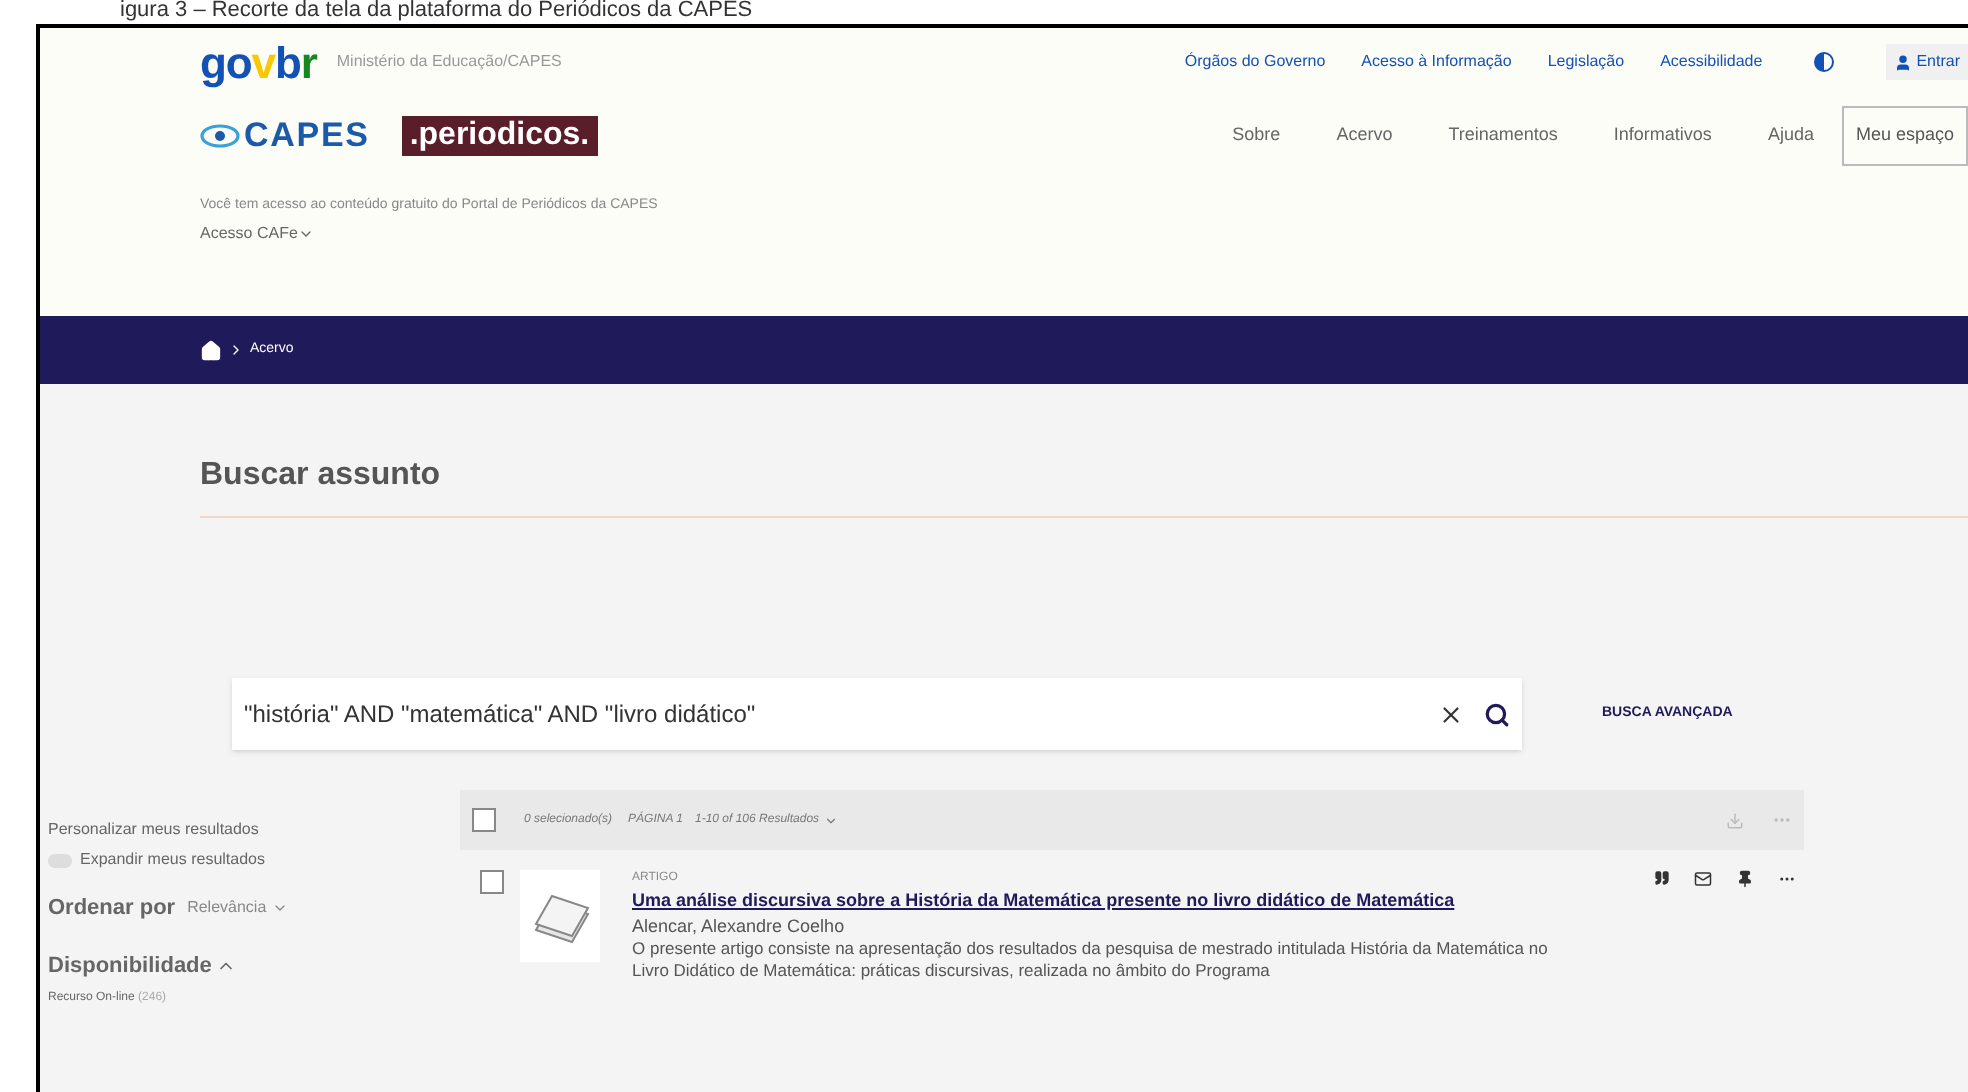 The height and width of the screenshot is (1092, 1968). What do you see at coordinates (1091, 960) in the screenshot?
I see `result-abstract: O presente artigo consiste na apresentação dos resultados da pesquisa de mestrado intitulada História da Matemática no Livro Didático de Matemática: práticas discursivas, realizada no âmbito do Programa` at bounding box center [1091, 960].